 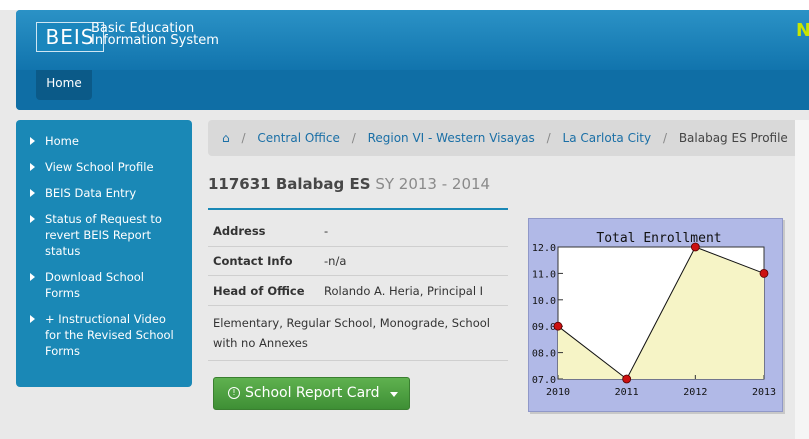 What do you see at coordinates (358, 231) in the screenshot?
I see `info-row-address: Address -` at bounding box center [358, 231].